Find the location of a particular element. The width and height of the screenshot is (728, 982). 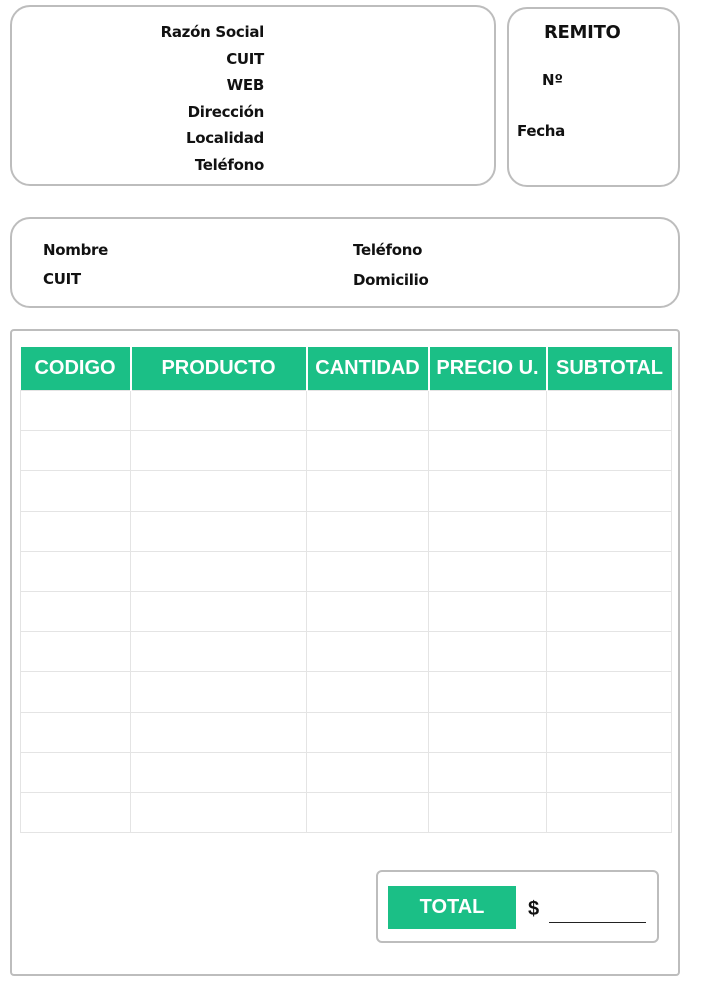

currency-symbol: $ is located at coordinates (534, 909).